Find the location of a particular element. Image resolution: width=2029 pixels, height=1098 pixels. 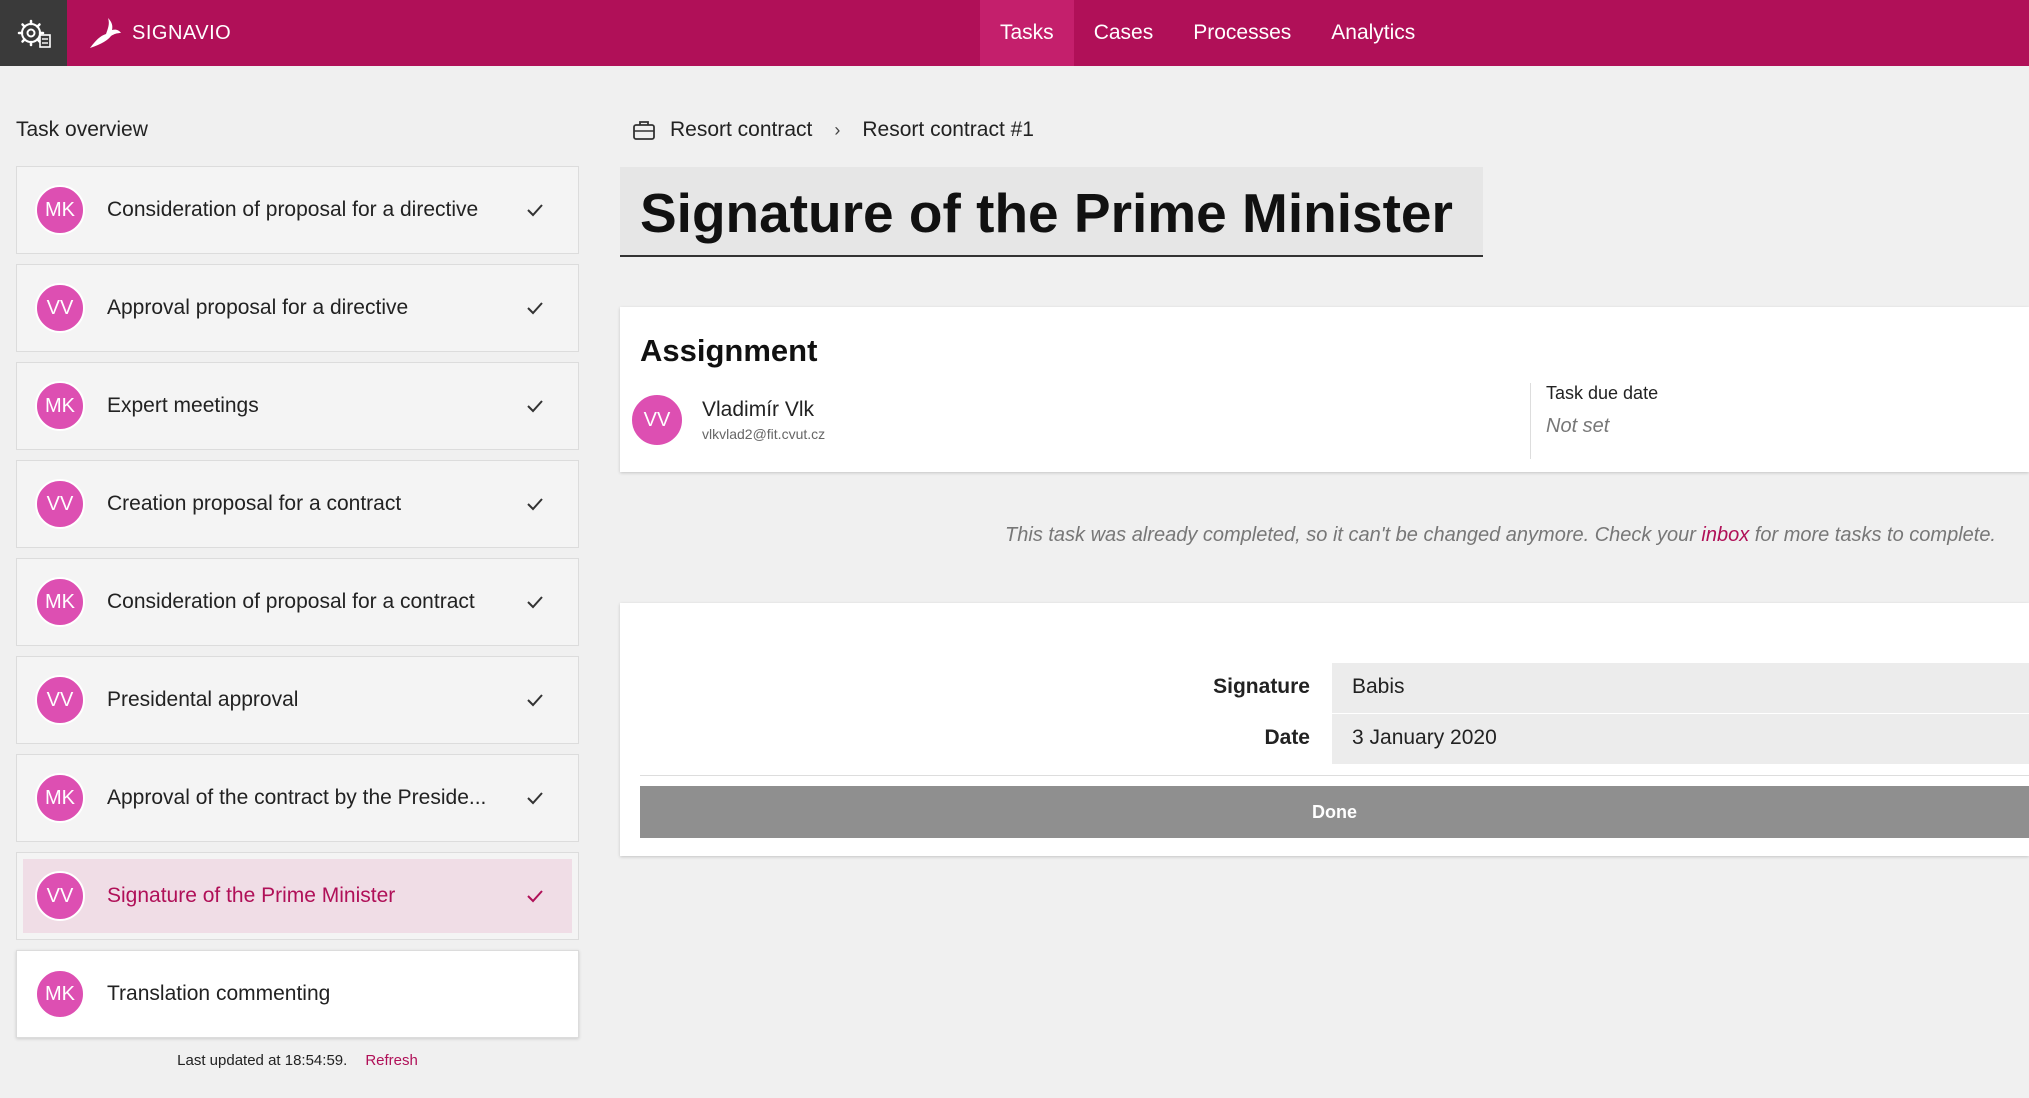

due-date-value: Not set is located at coordinates (1577, 426).